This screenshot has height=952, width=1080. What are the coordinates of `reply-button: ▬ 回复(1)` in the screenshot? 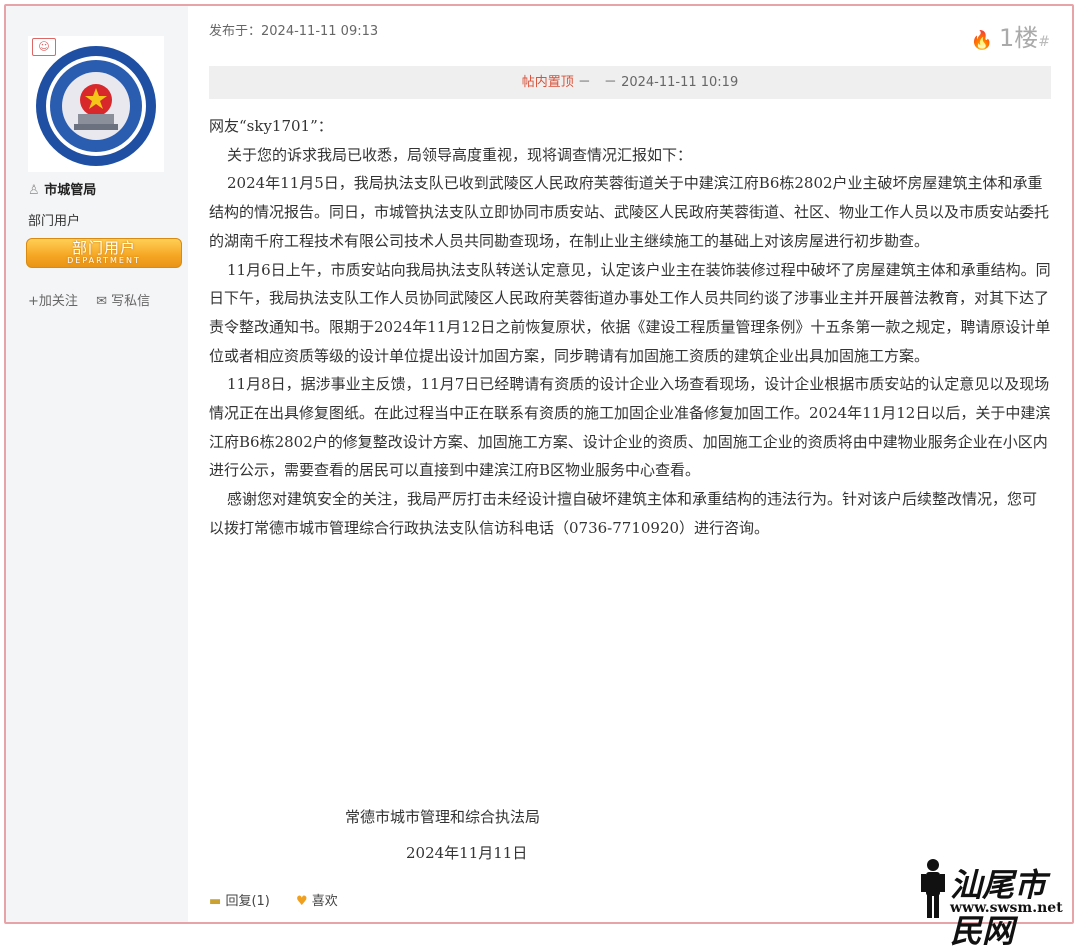 It's located at (241, 901).